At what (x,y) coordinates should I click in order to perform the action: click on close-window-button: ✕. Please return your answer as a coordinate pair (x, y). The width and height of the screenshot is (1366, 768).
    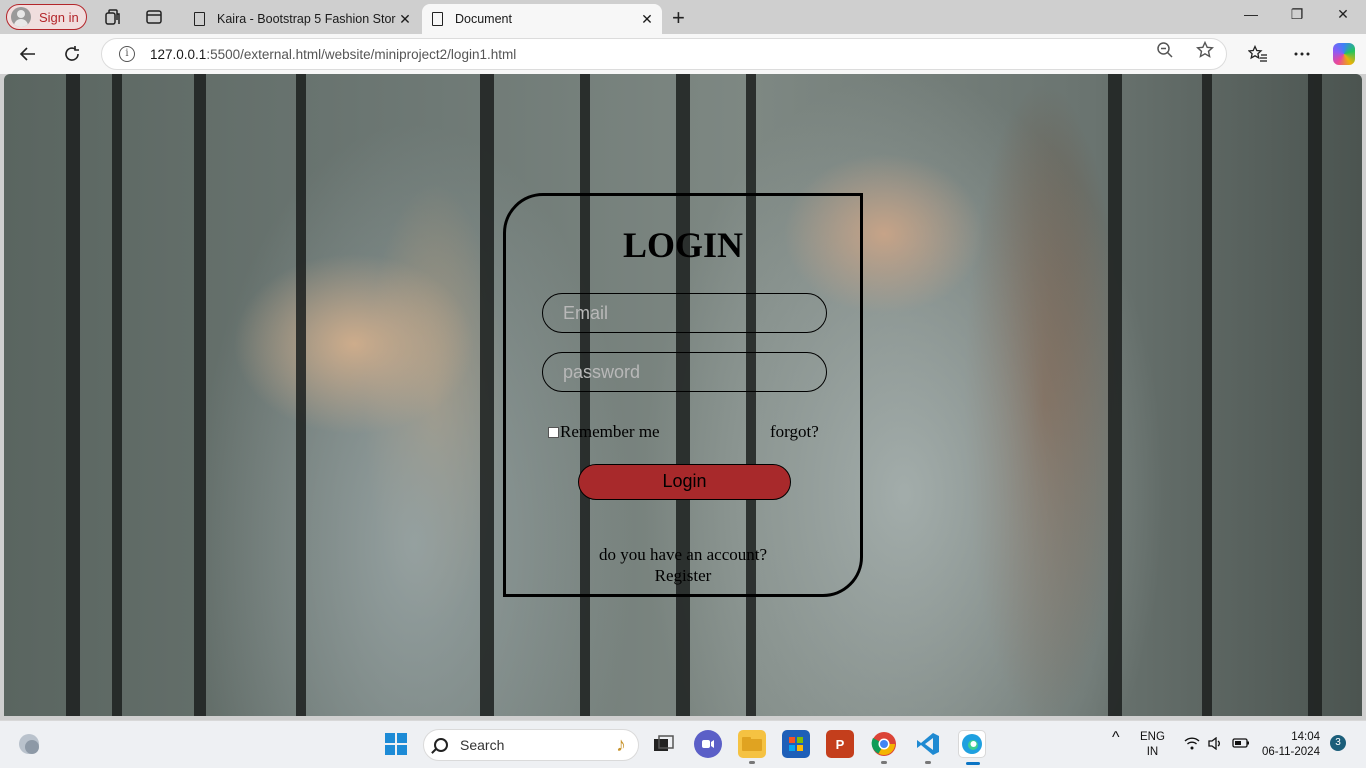
    Looking at the image, I should click on (1343, 14).